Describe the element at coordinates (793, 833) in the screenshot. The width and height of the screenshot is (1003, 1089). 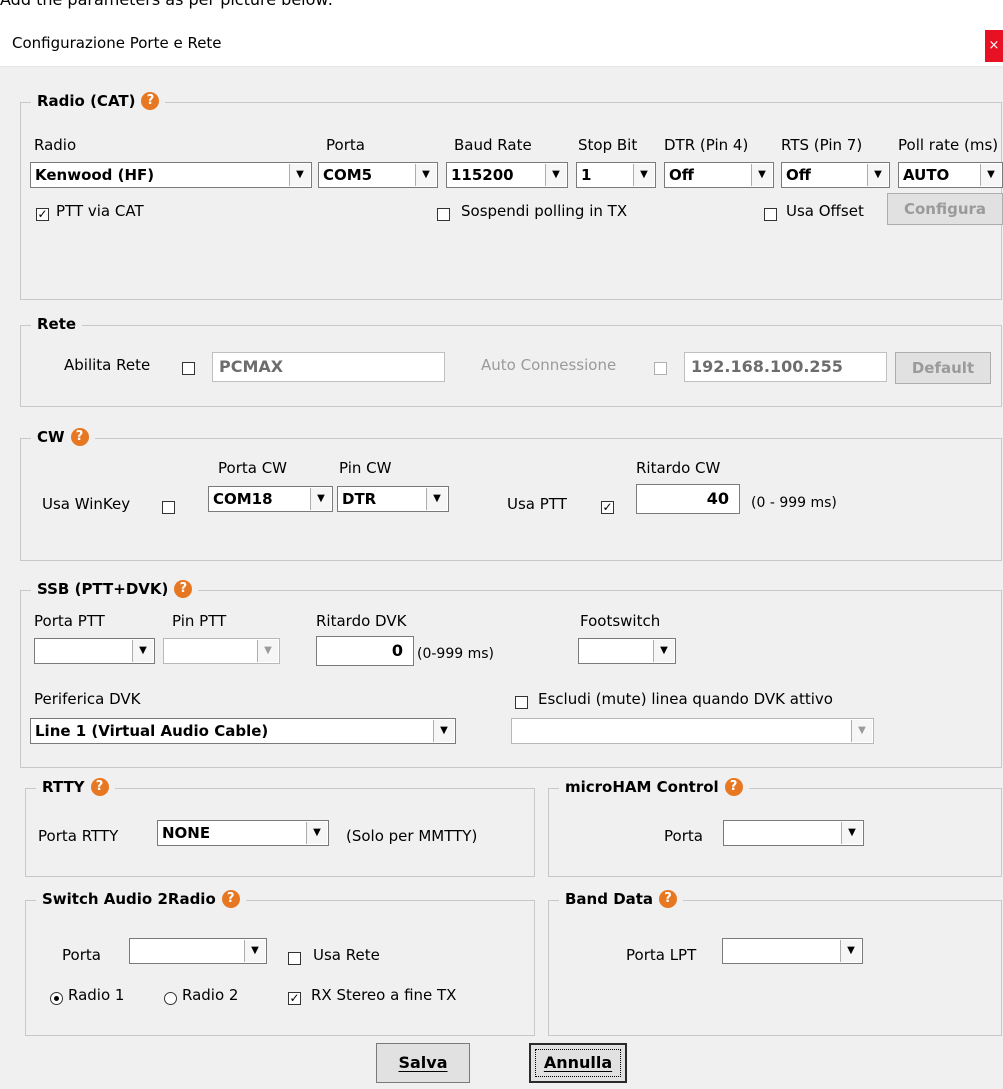
I see `microham-porta-select: ▼` at that location.